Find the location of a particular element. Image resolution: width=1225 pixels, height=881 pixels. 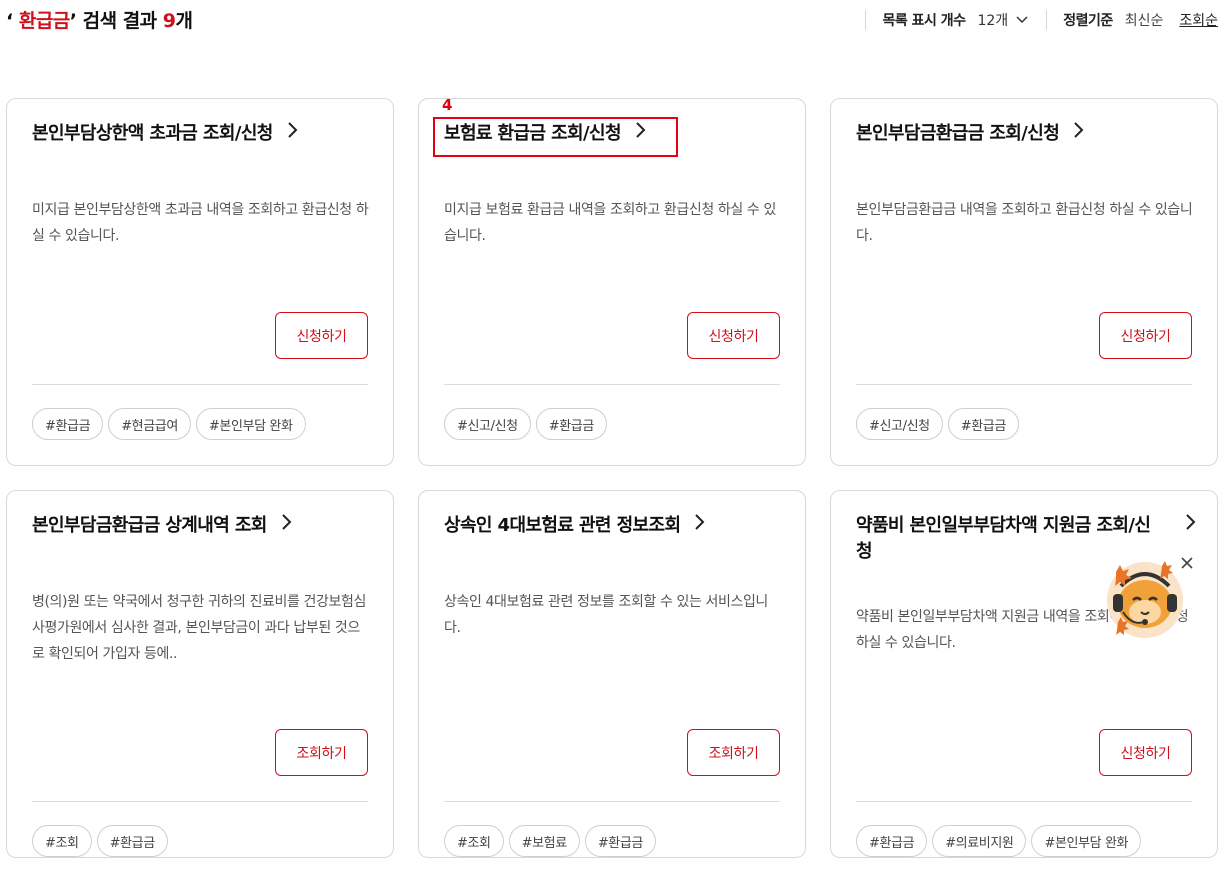

result-count: 9 is located at coordinates (169, 21).